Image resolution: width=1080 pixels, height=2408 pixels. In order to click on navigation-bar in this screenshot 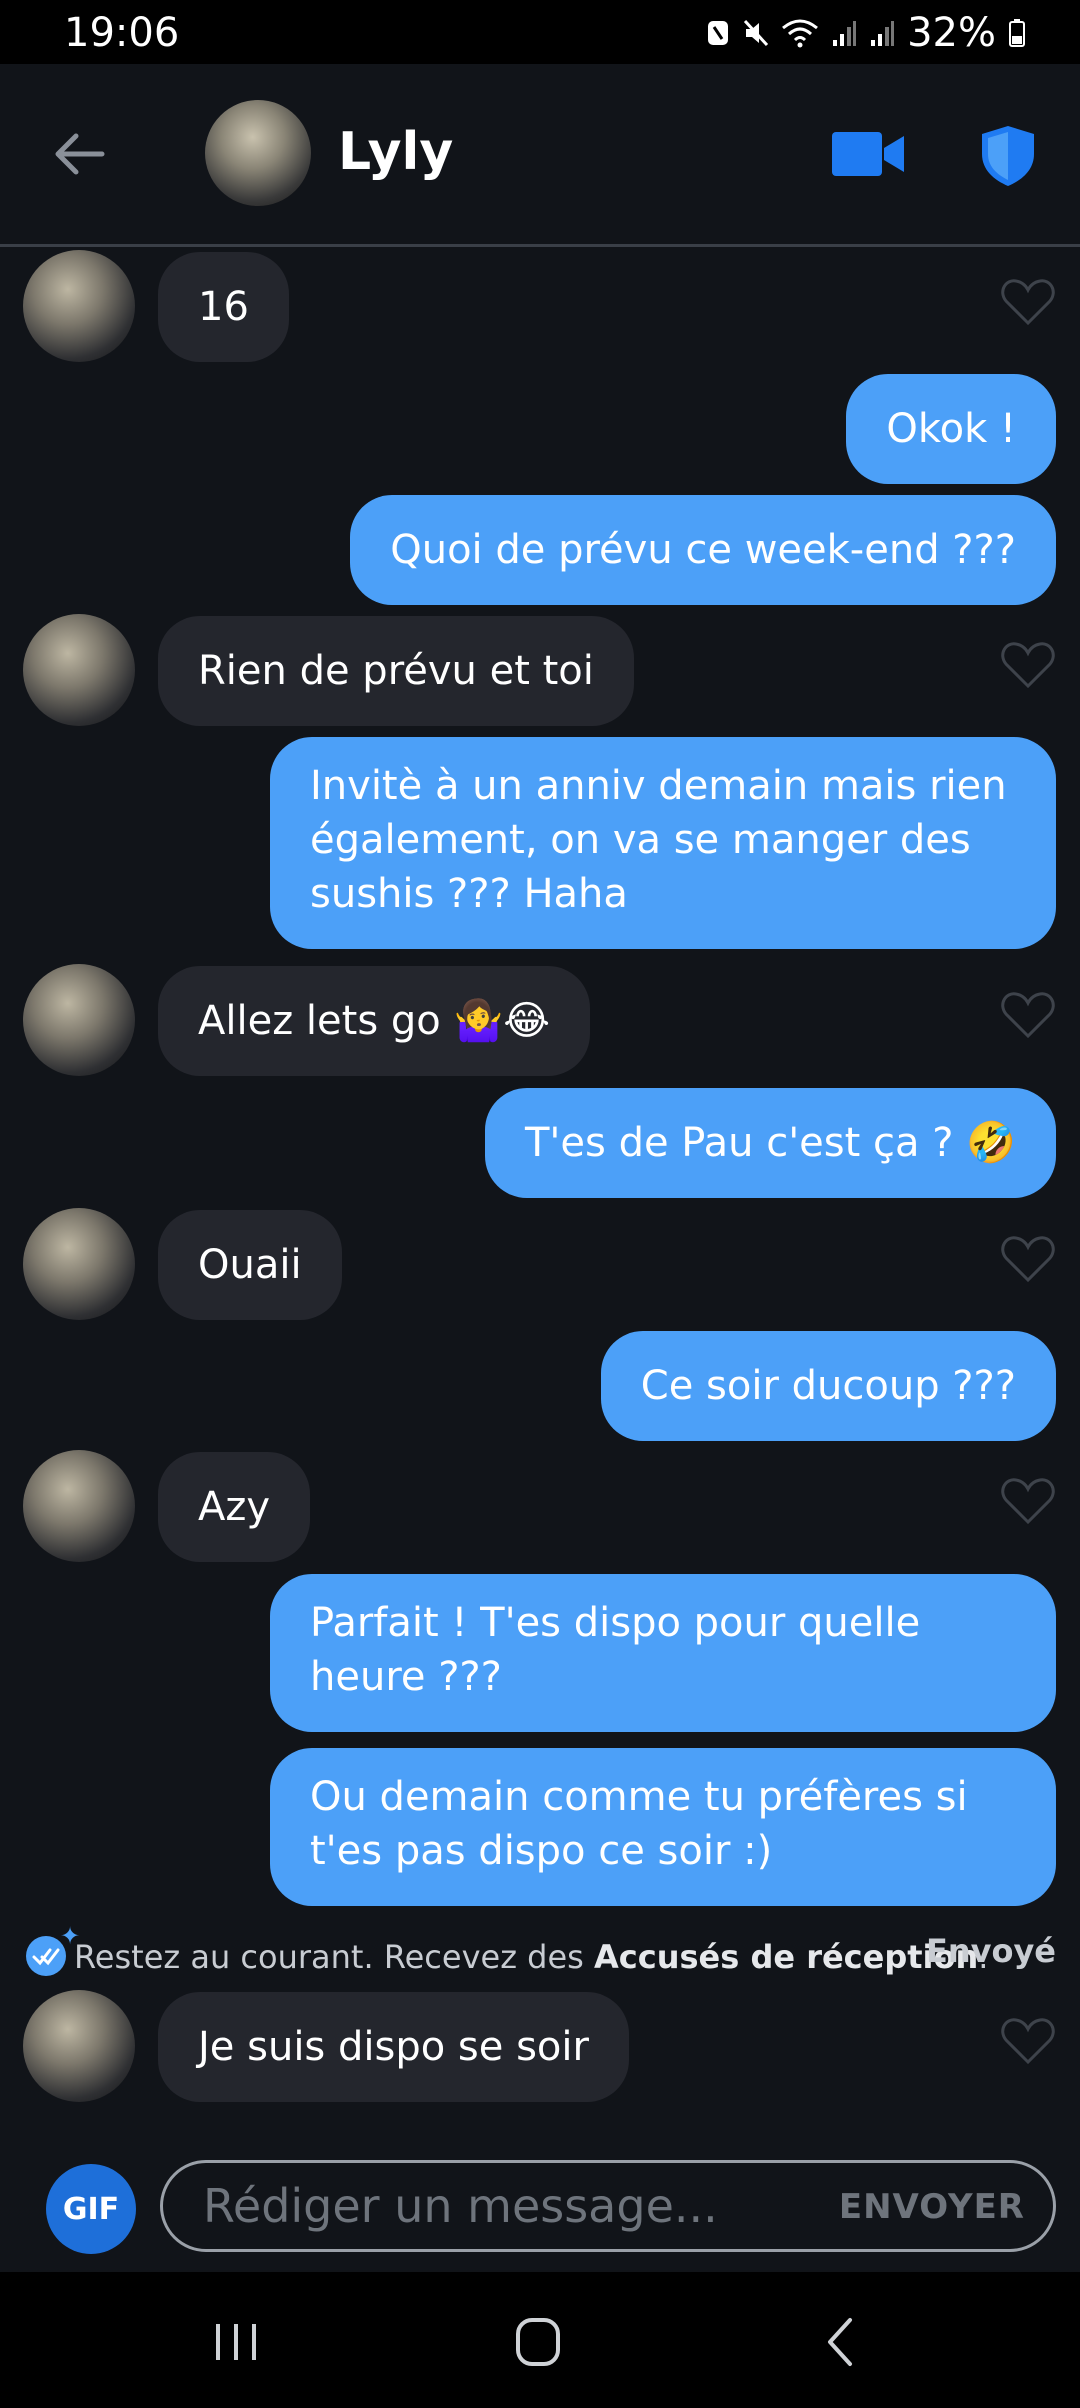, I will do `click(540, 2340)`.